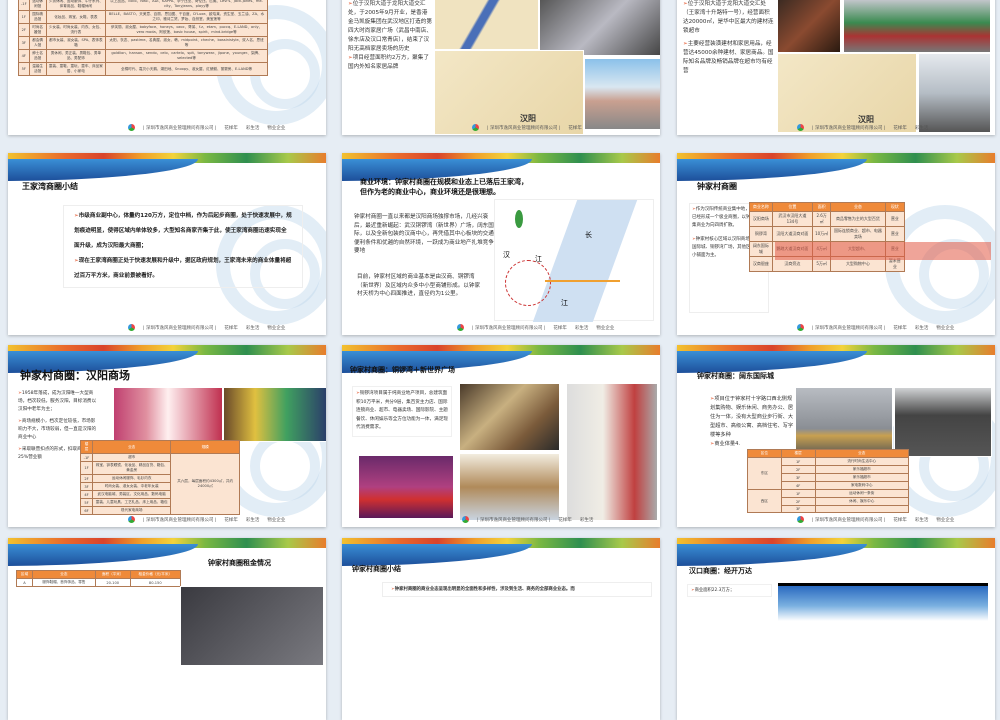 The width and height of the screenshot is (1000, 720). Describe the element at coordinates (861, 485) in the screenshot. I see `table-cell: 家电数码中心` at that location.